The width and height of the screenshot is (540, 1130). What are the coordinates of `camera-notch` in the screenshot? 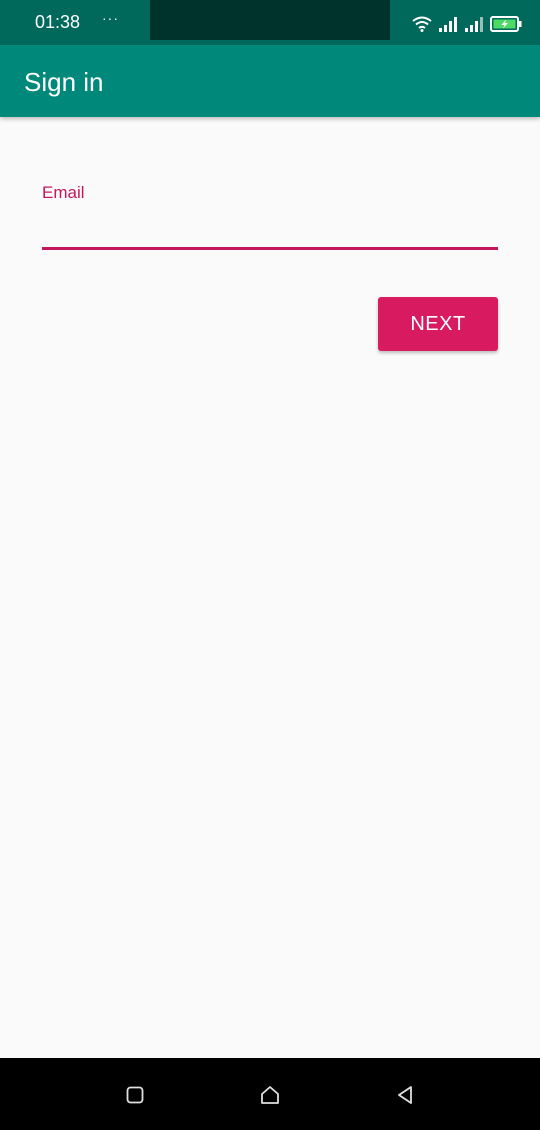 It's located at (270, 20).